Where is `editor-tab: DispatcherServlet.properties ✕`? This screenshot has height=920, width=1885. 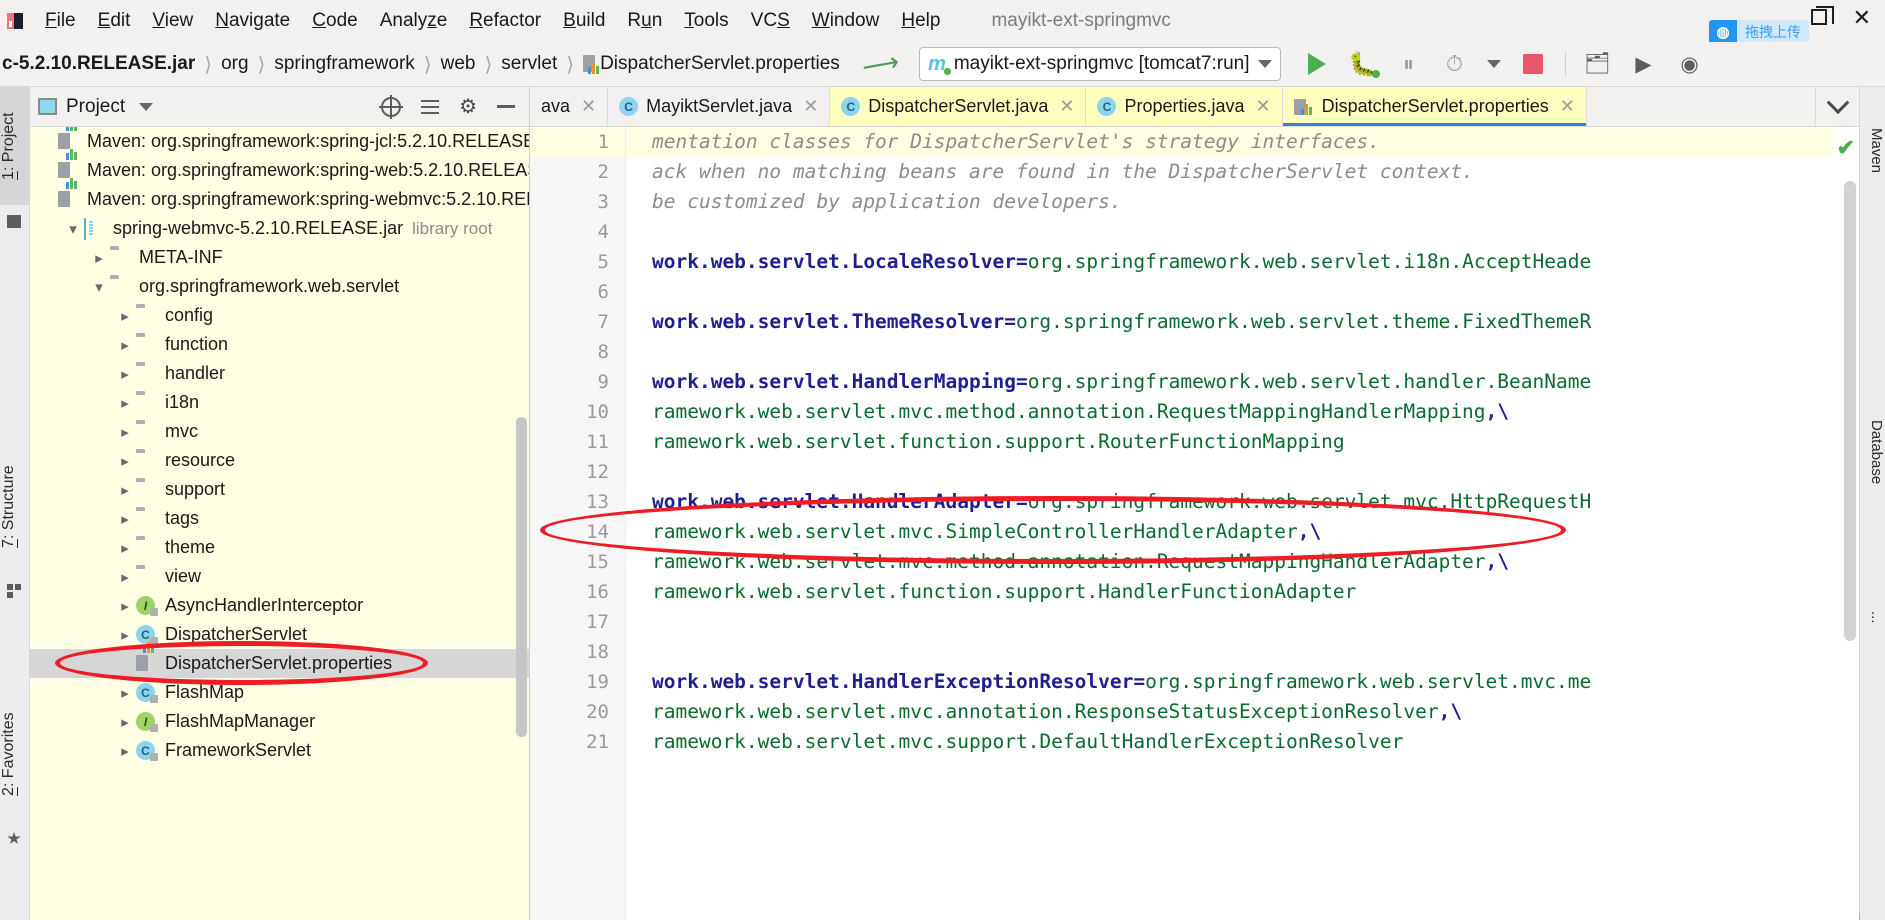 editor-tab: DispatcherServlet.properties ✕ is located at coordinates (1434, 106).